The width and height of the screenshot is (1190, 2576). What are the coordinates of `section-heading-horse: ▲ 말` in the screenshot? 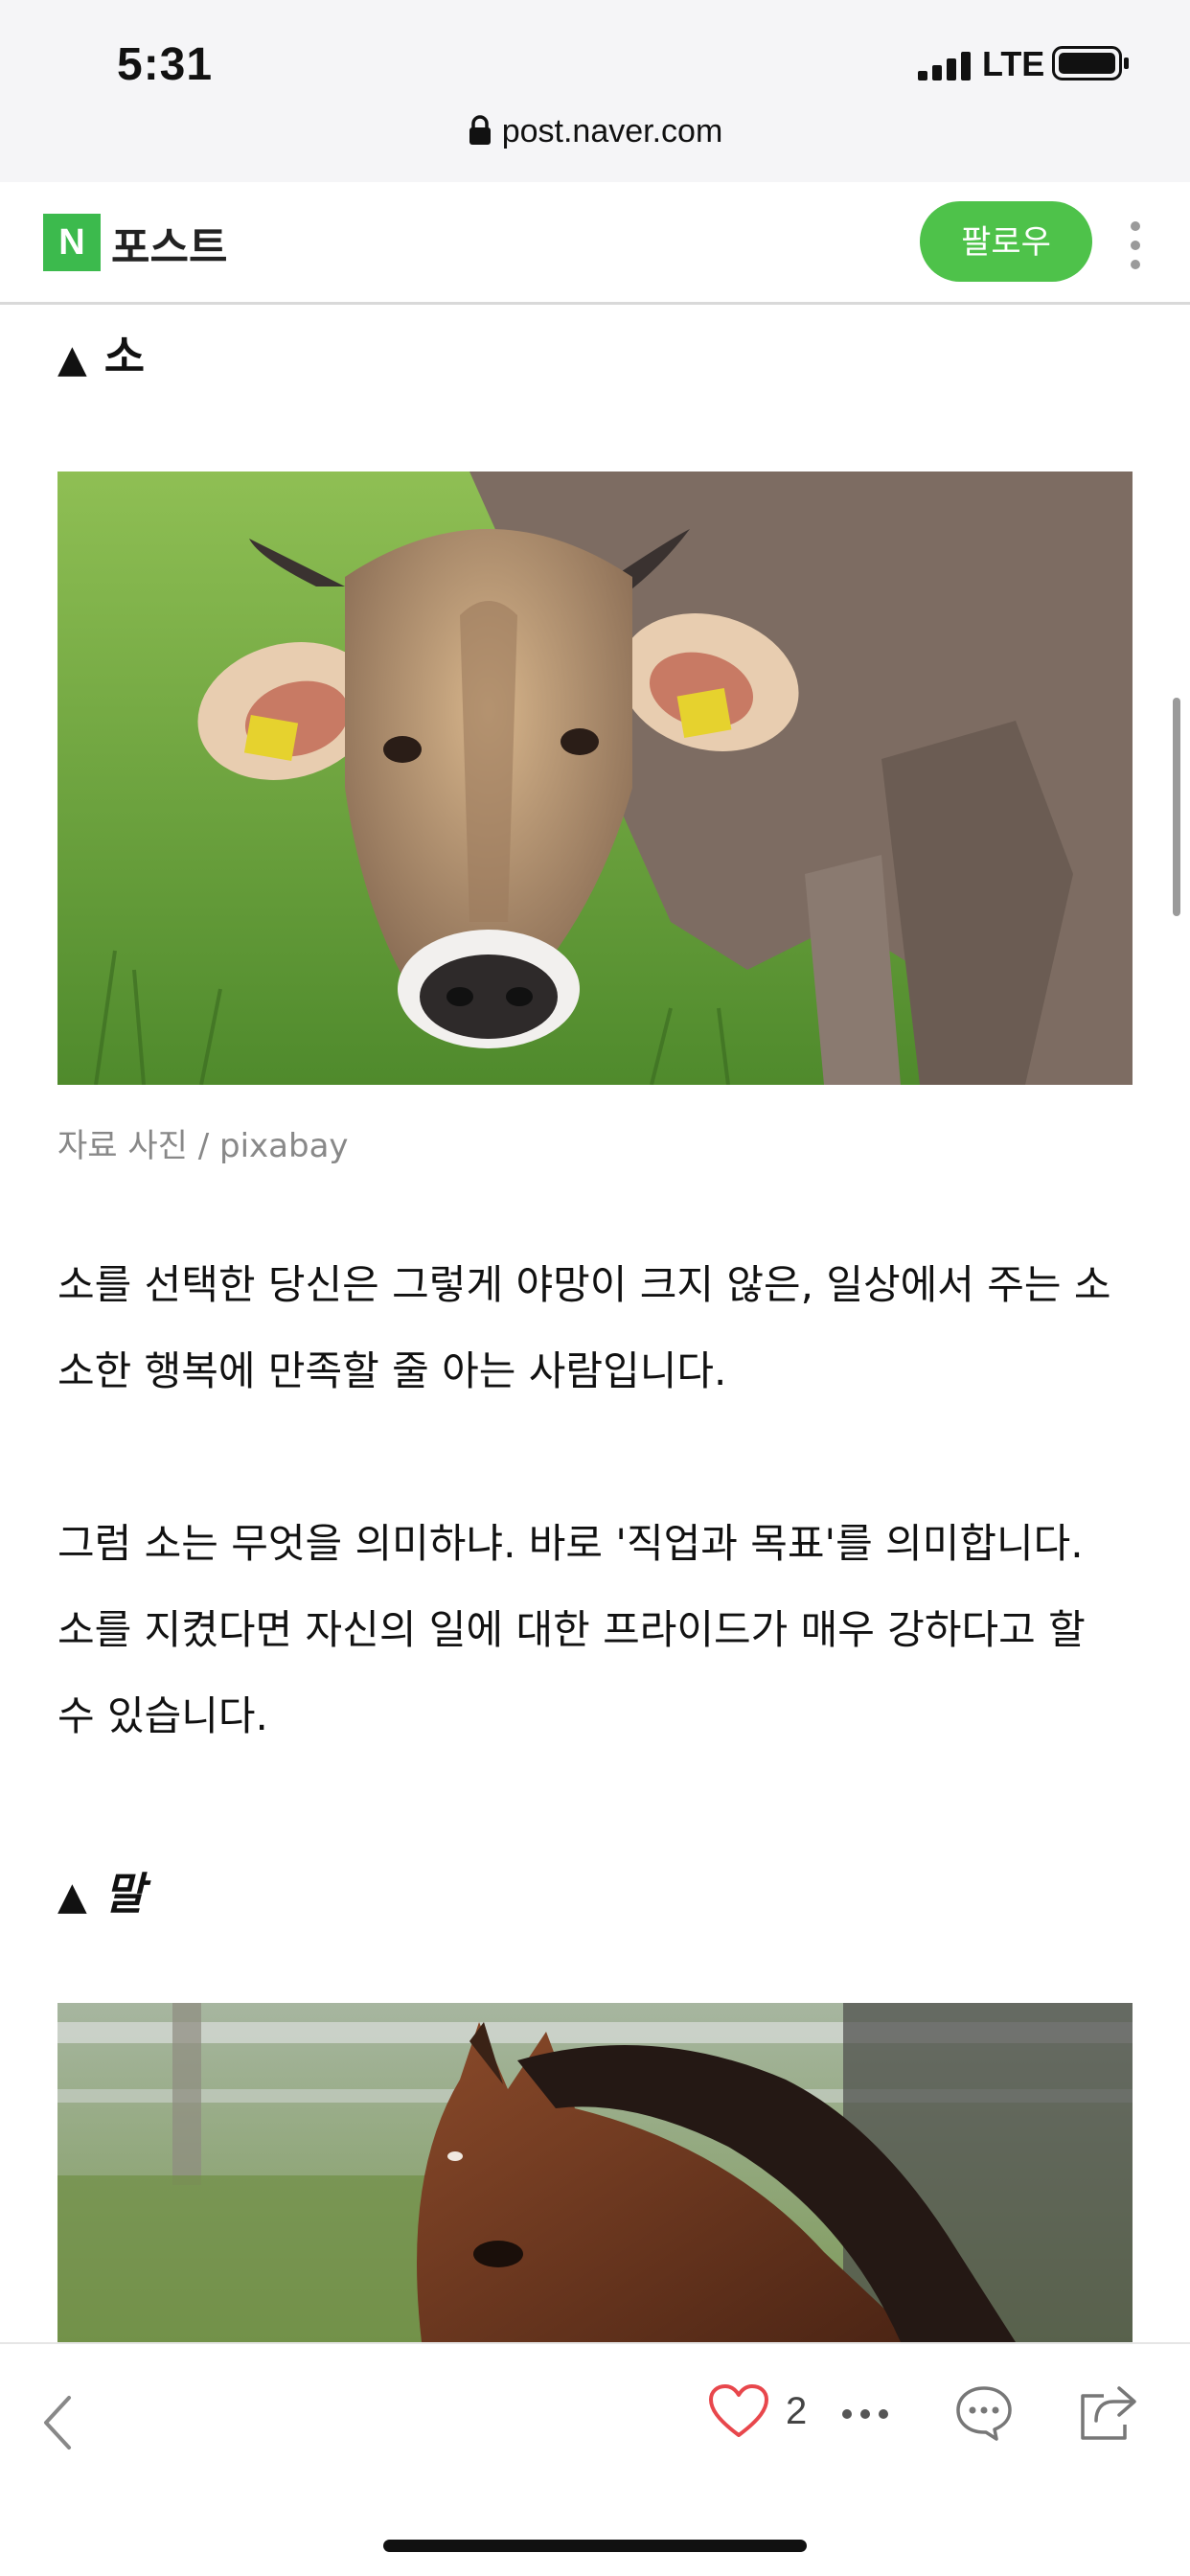 It's located at (101, 1890).